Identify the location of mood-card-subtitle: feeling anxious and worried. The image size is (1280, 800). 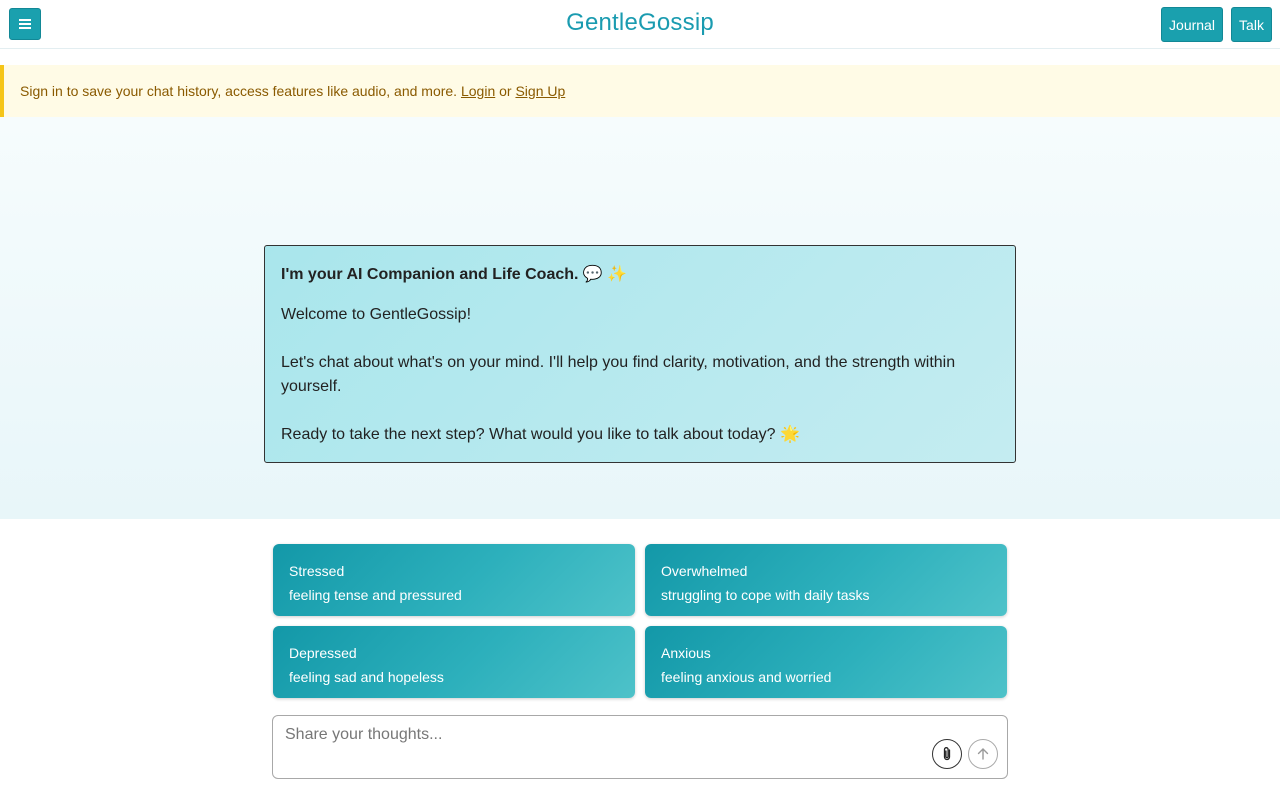
(746, 677).